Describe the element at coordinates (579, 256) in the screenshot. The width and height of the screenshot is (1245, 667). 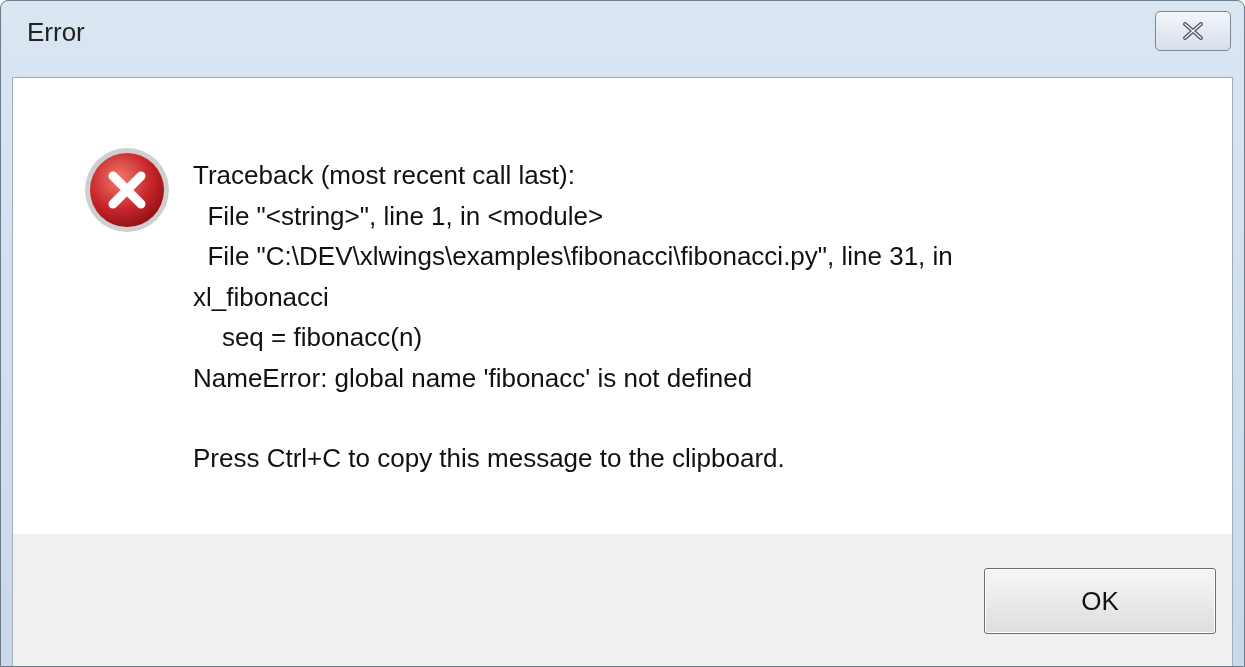
I see `traceback-line: File "C:\DEV\xlwings\examples\fibonacci\fibonacci.py", line 31, in` at that location.